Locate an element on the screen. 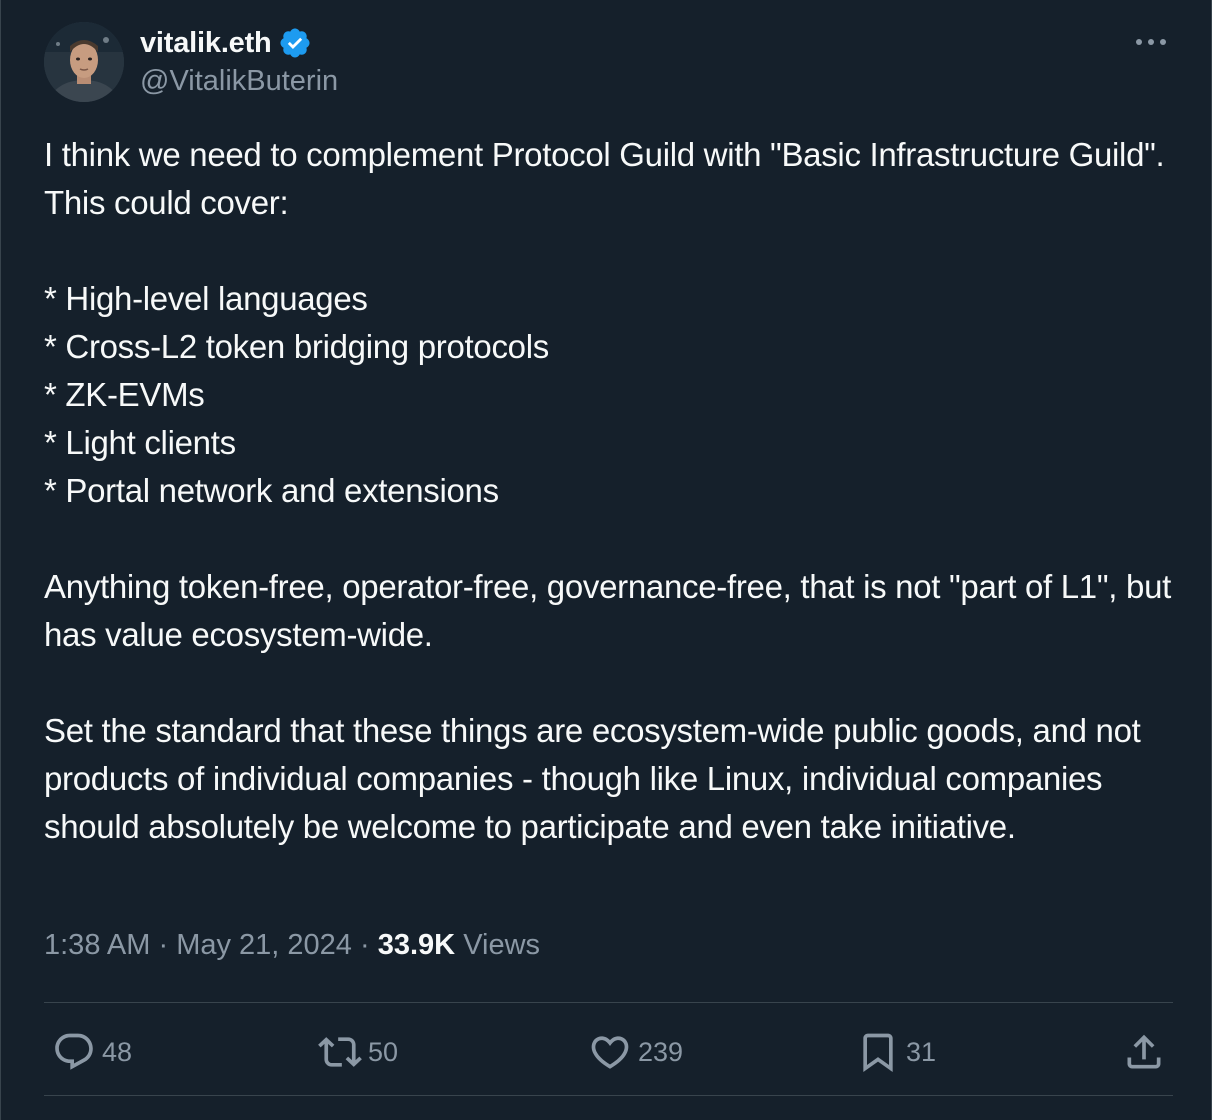 Image resolution: width=1212 pixels, height=1120 pixels. reply-button: 48 is located at coordinates (92, 1052).